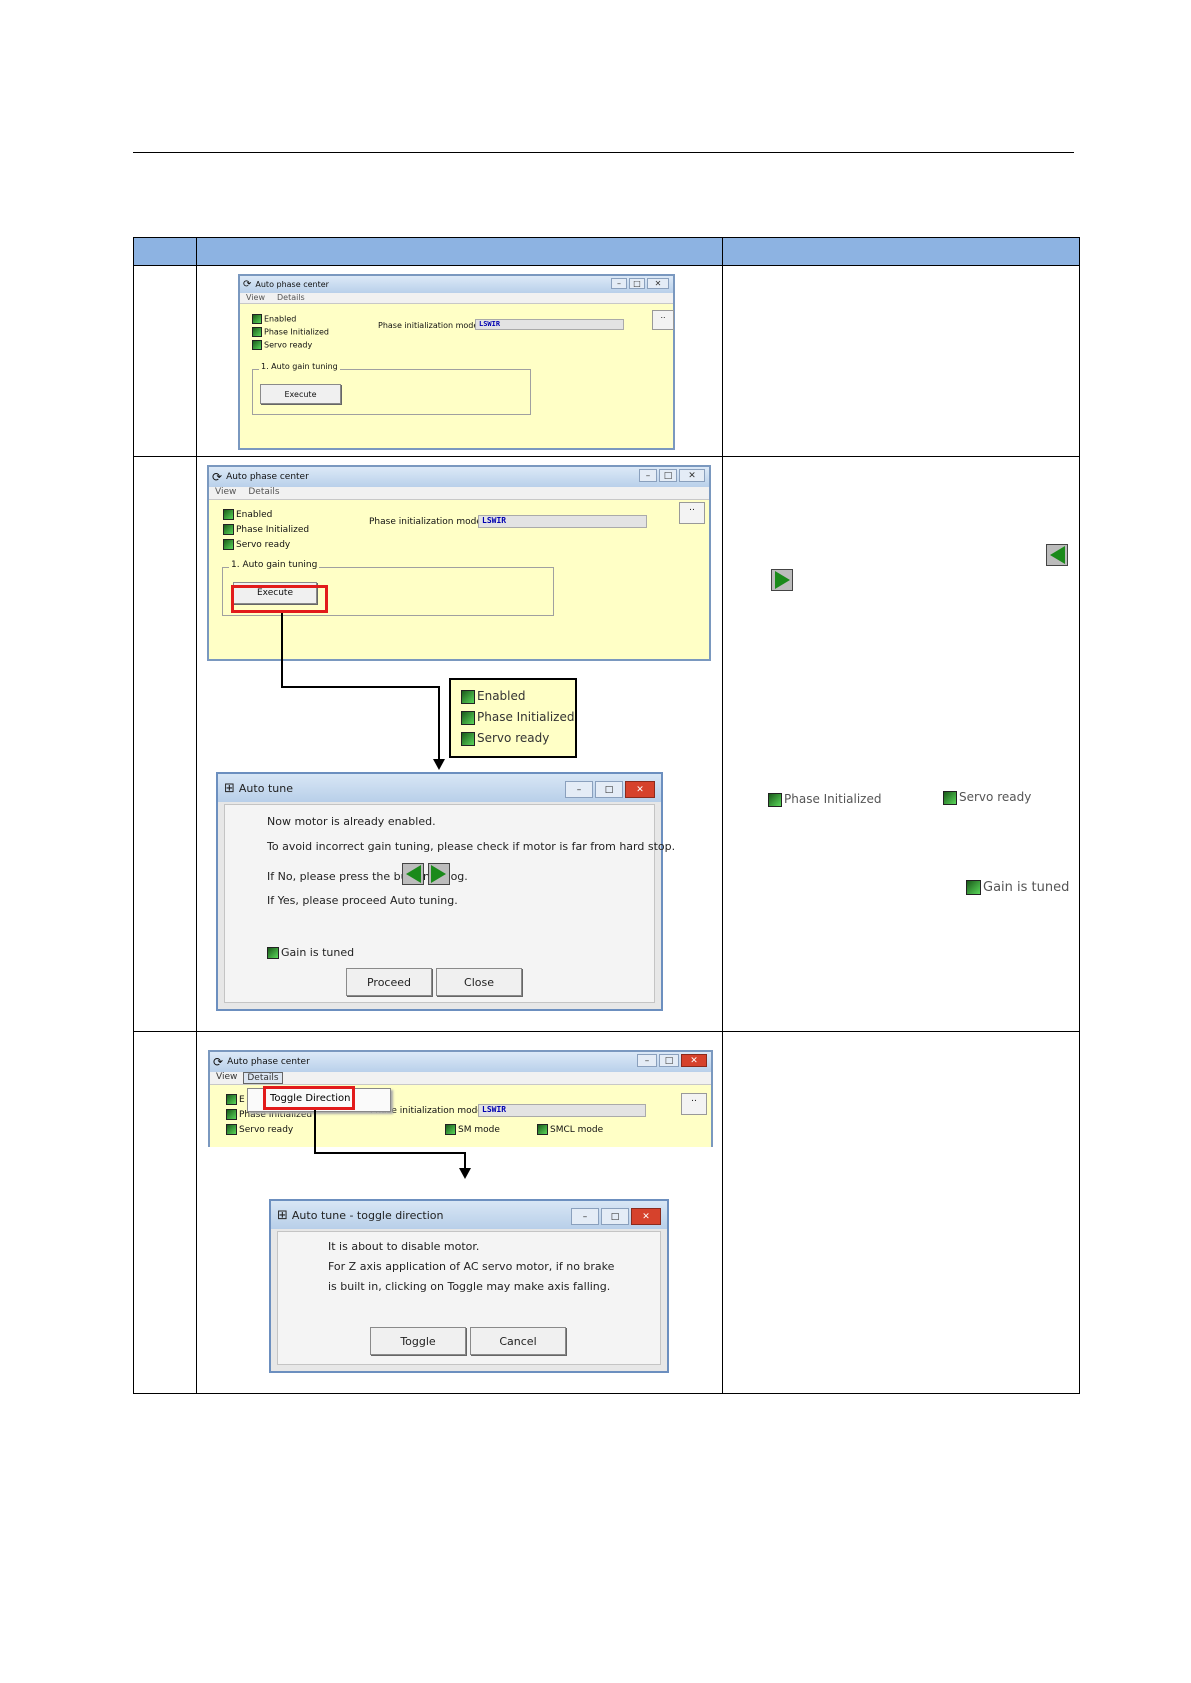 This screenshot has height=1683, width=1191. Describe the element at coordinates (389, 982) in the screenshot. I see `proceed-button: Proceed` at that location.